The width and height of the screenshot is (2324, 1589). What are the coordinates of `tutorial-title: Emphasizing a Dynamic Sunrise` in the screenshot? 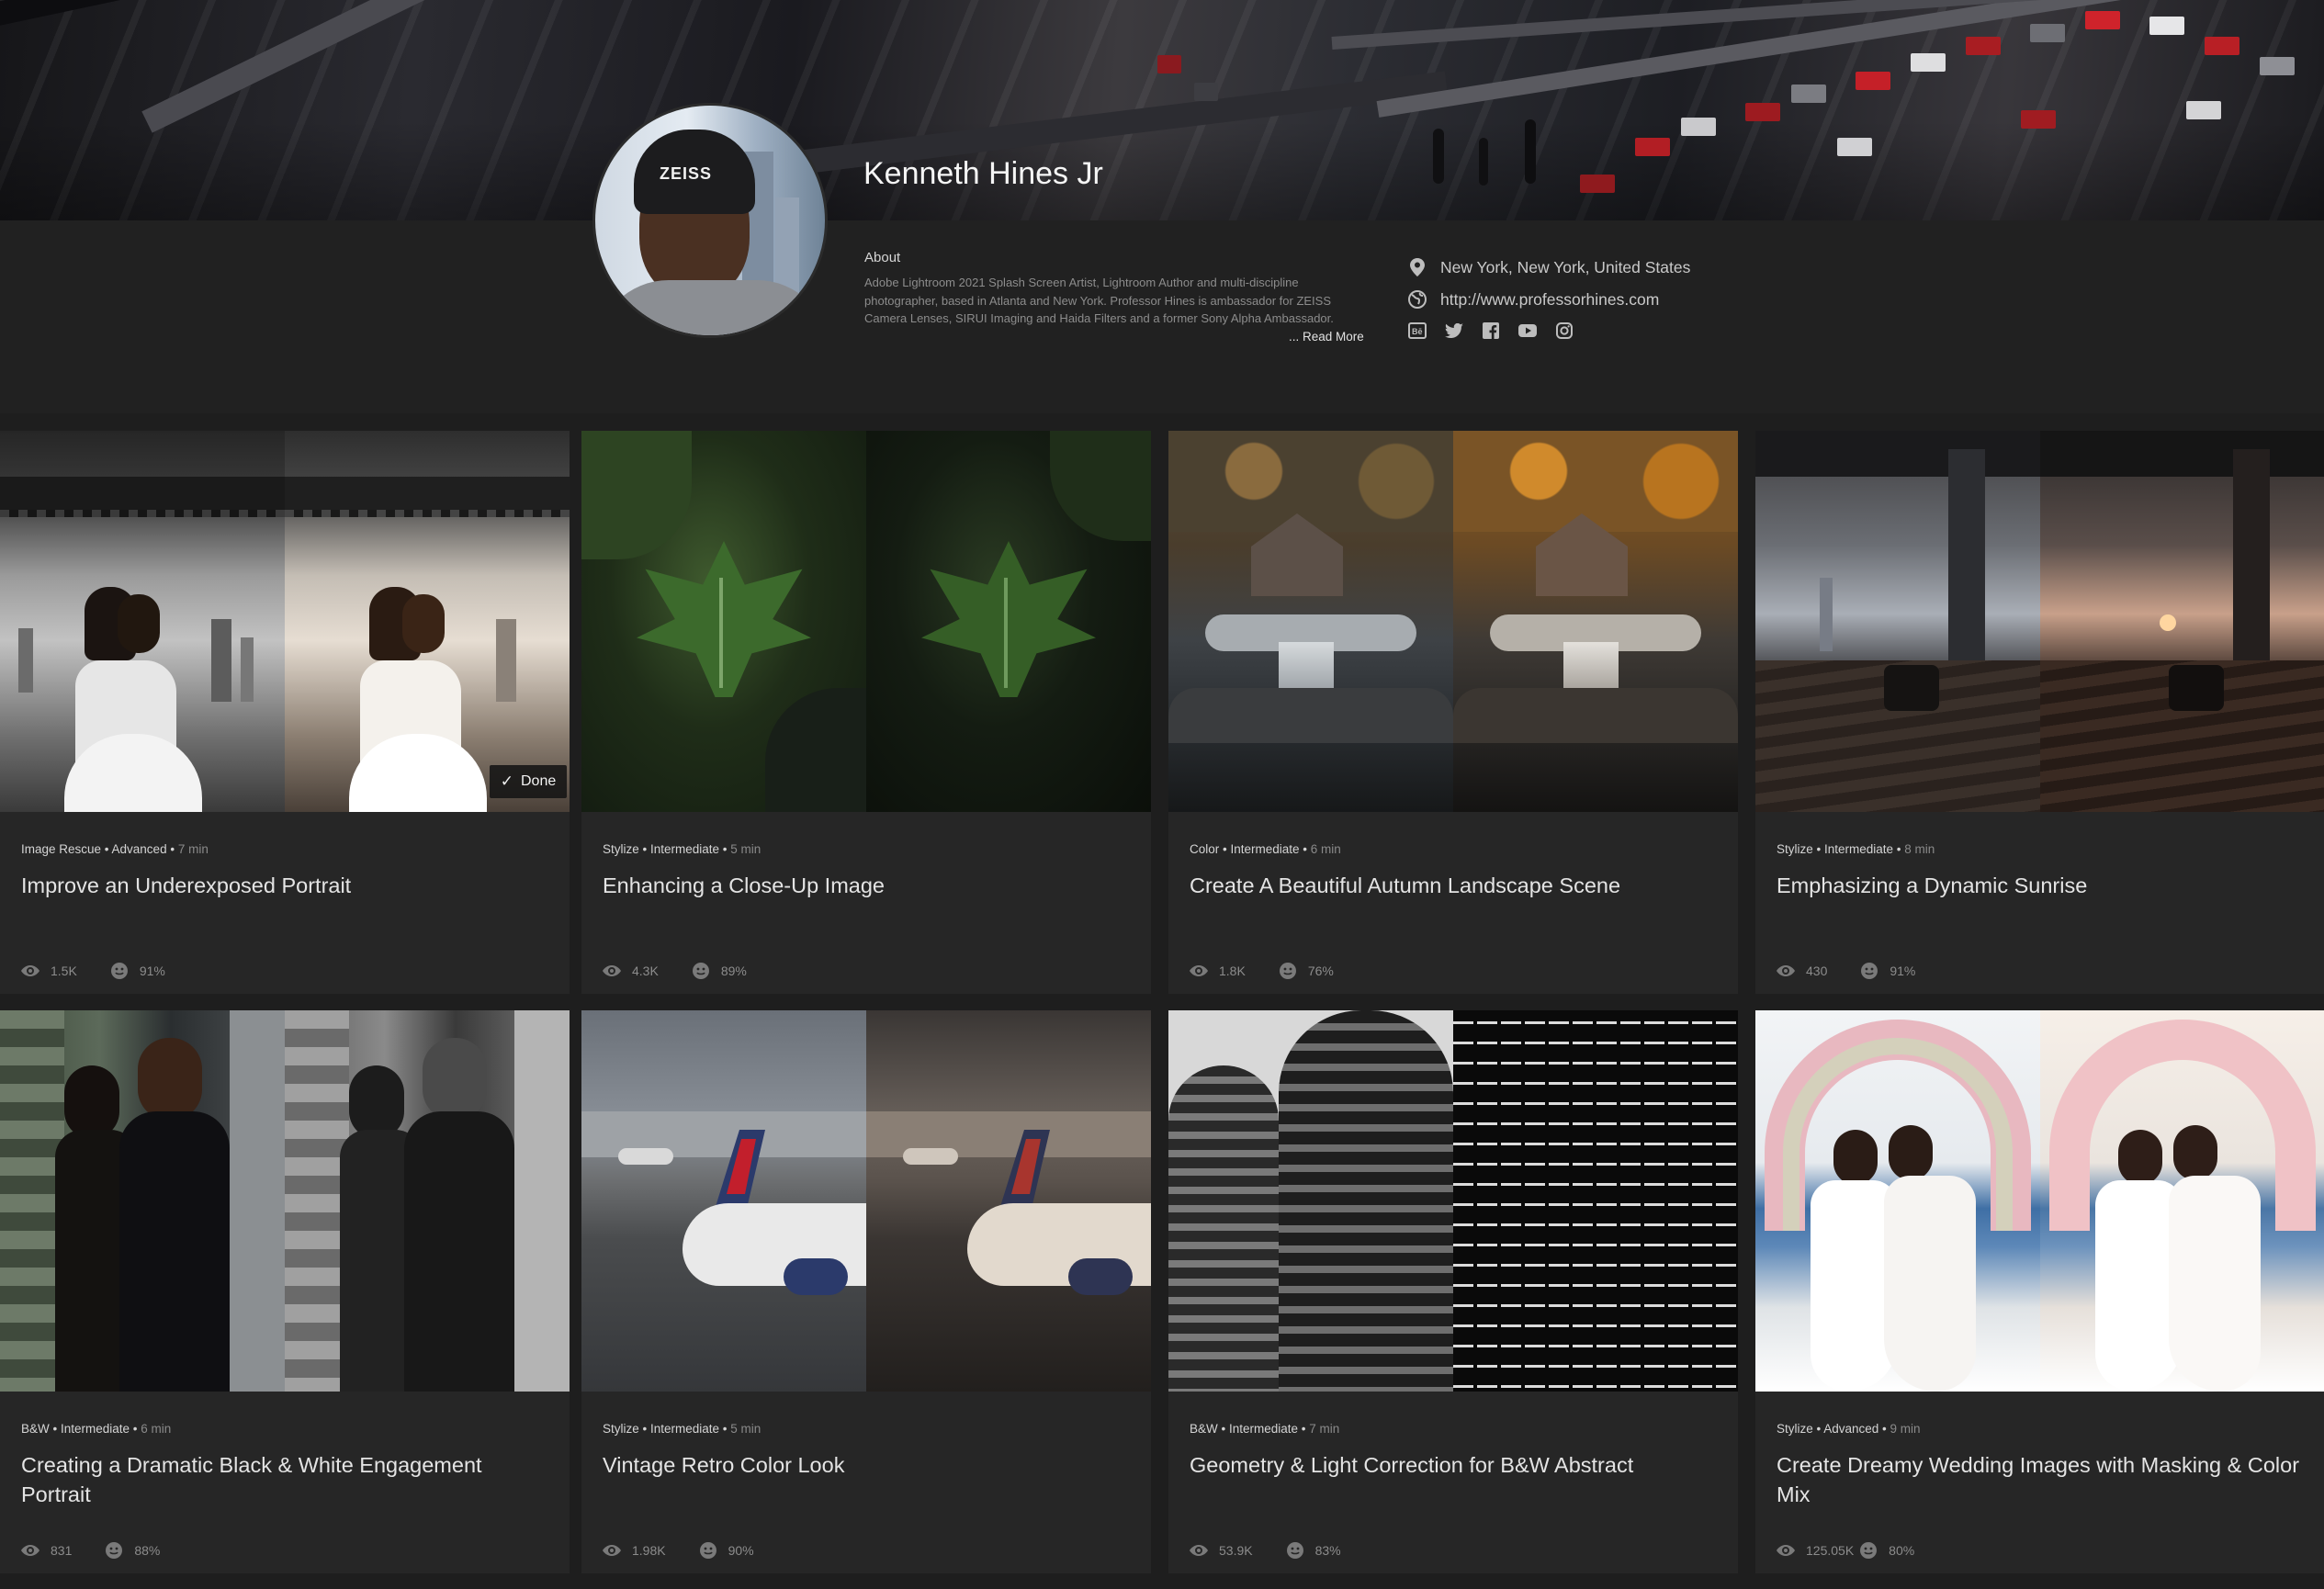 It's located at (2038, 885).